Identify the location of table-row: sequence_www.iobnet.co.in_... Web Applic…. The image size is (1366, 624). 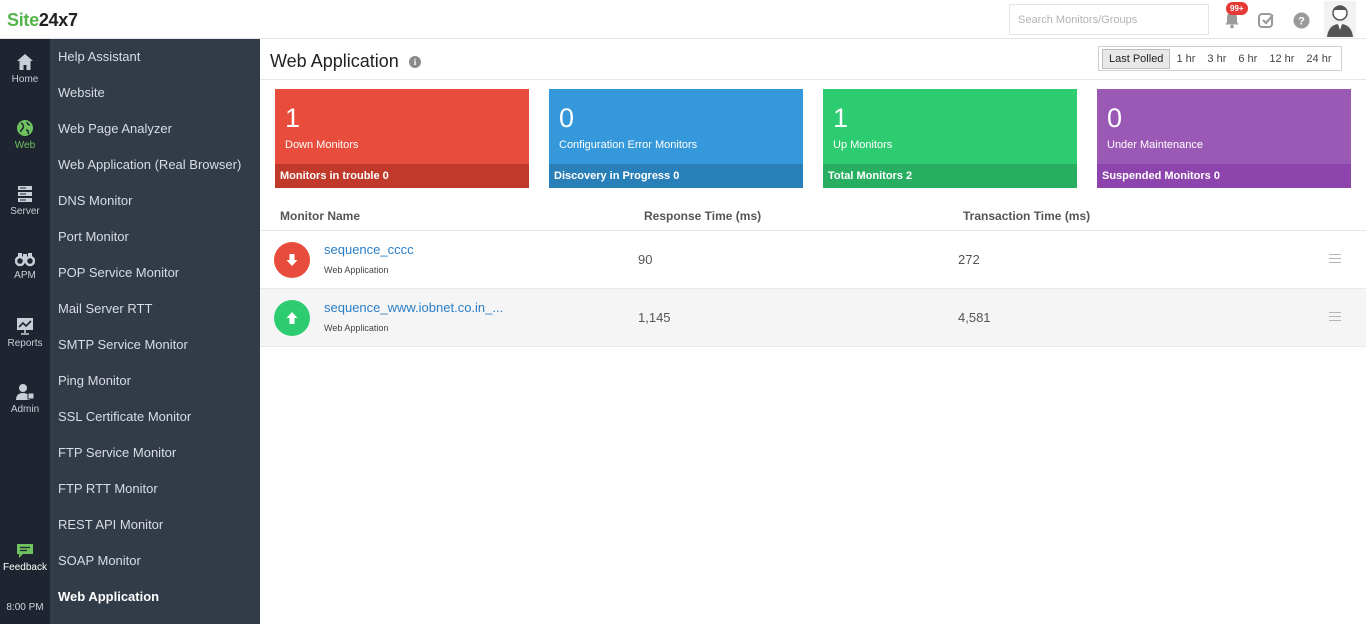
(813, 318).